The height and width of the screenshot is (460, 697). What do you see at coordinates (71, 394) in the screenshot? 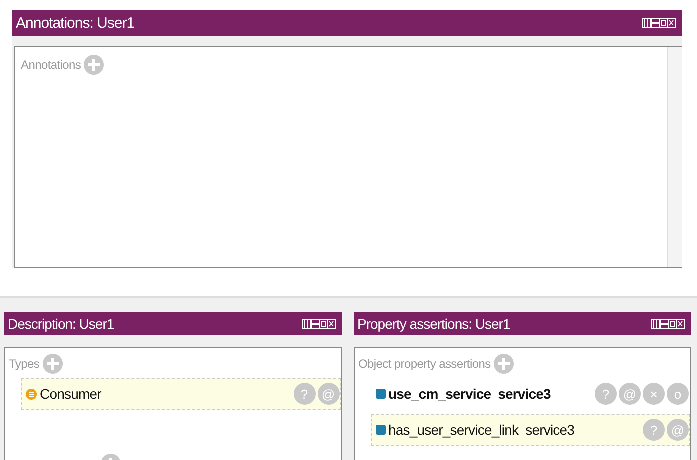
I see `row-text: Consumer` at bounding box center [71, 394].